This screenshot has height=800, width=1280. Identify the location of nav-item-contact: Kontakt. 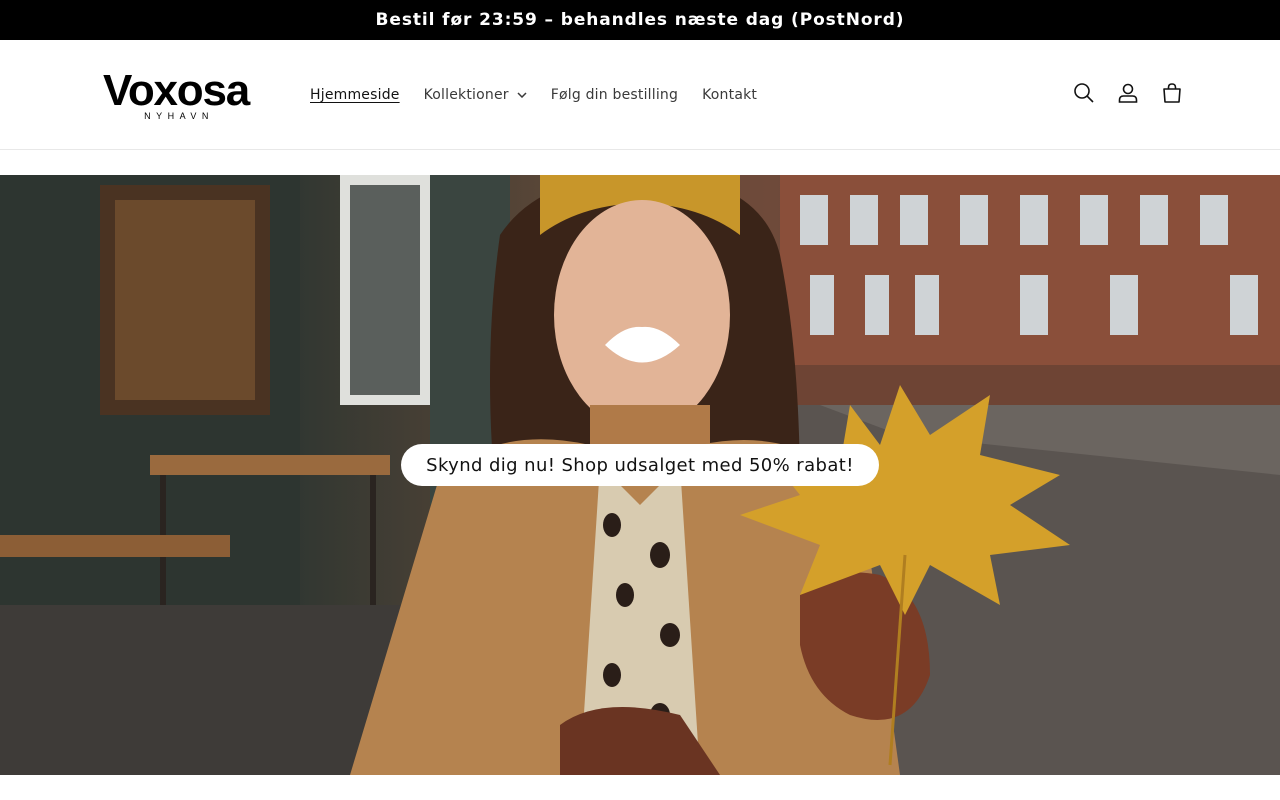
(729, 95).